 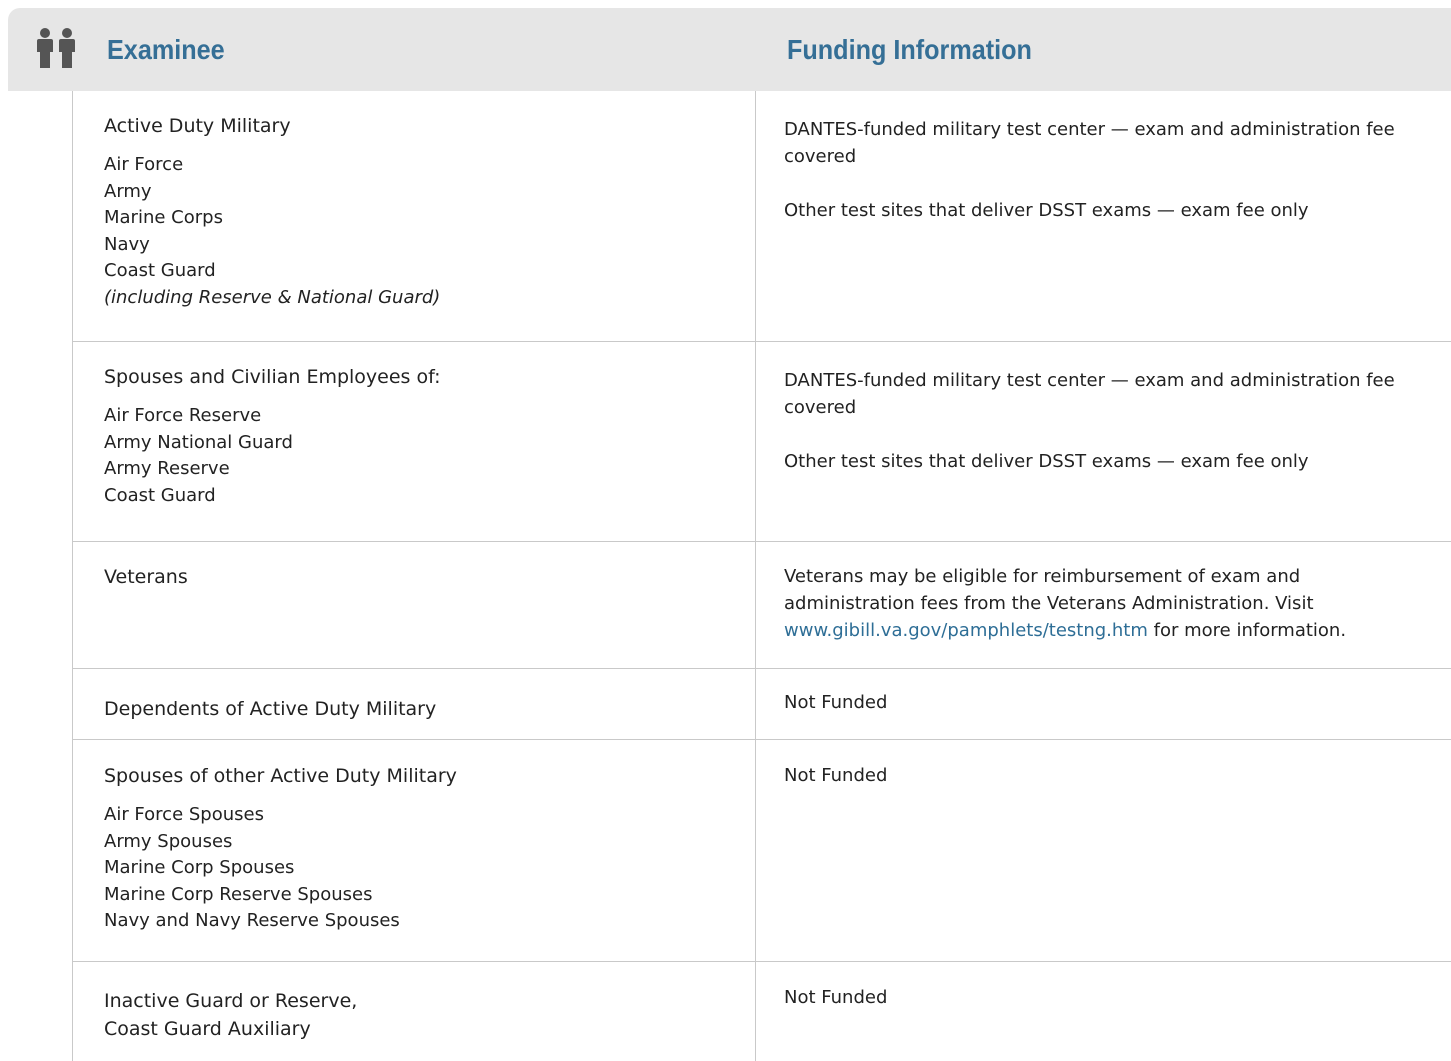 What do you see at coordinates (166, 49) in the screenshot?
I see `examinee-column-header: Examinee` at bounding box center [166, 49].